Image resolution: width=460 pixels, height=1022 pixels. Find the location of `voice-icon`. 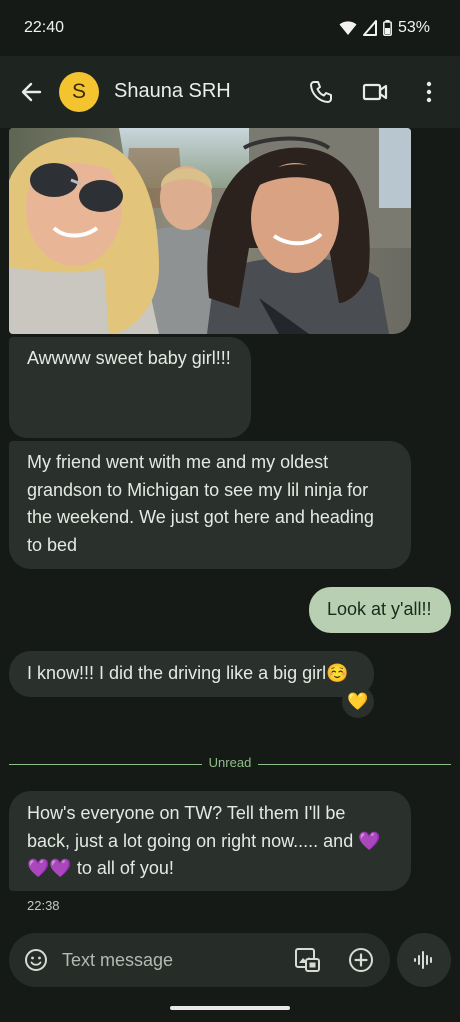

voice-icon is located at coordinates (423, 960).